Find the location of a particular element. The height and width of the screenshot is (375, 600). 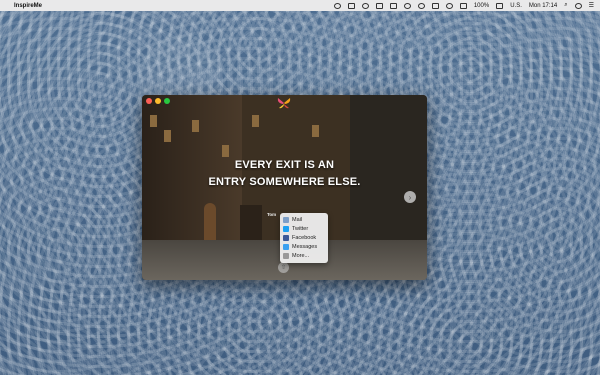

battery-icon is located at coordinates (500, 5).